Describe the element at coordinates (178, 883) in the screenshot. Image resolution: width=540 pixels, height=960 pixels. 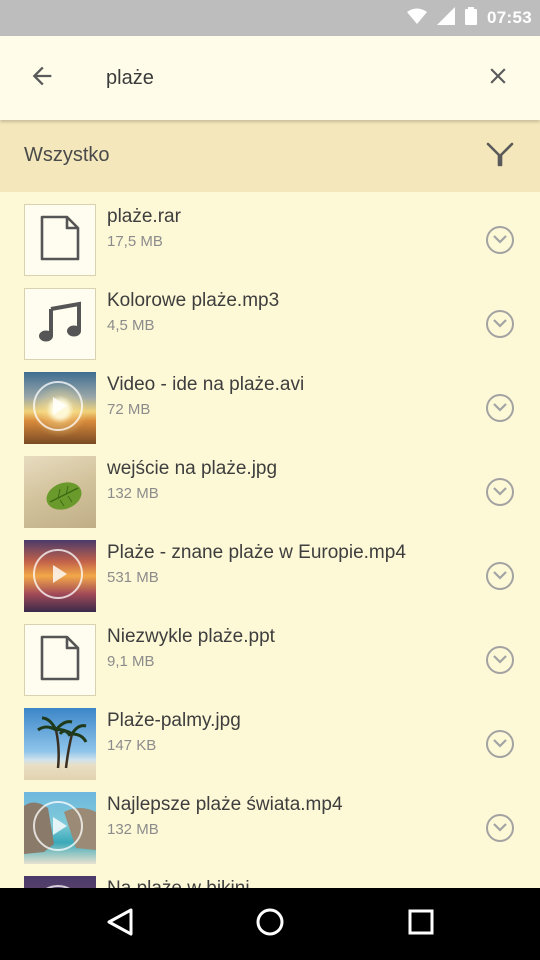
I see `file-name: Na plaże w bikini` at that location.